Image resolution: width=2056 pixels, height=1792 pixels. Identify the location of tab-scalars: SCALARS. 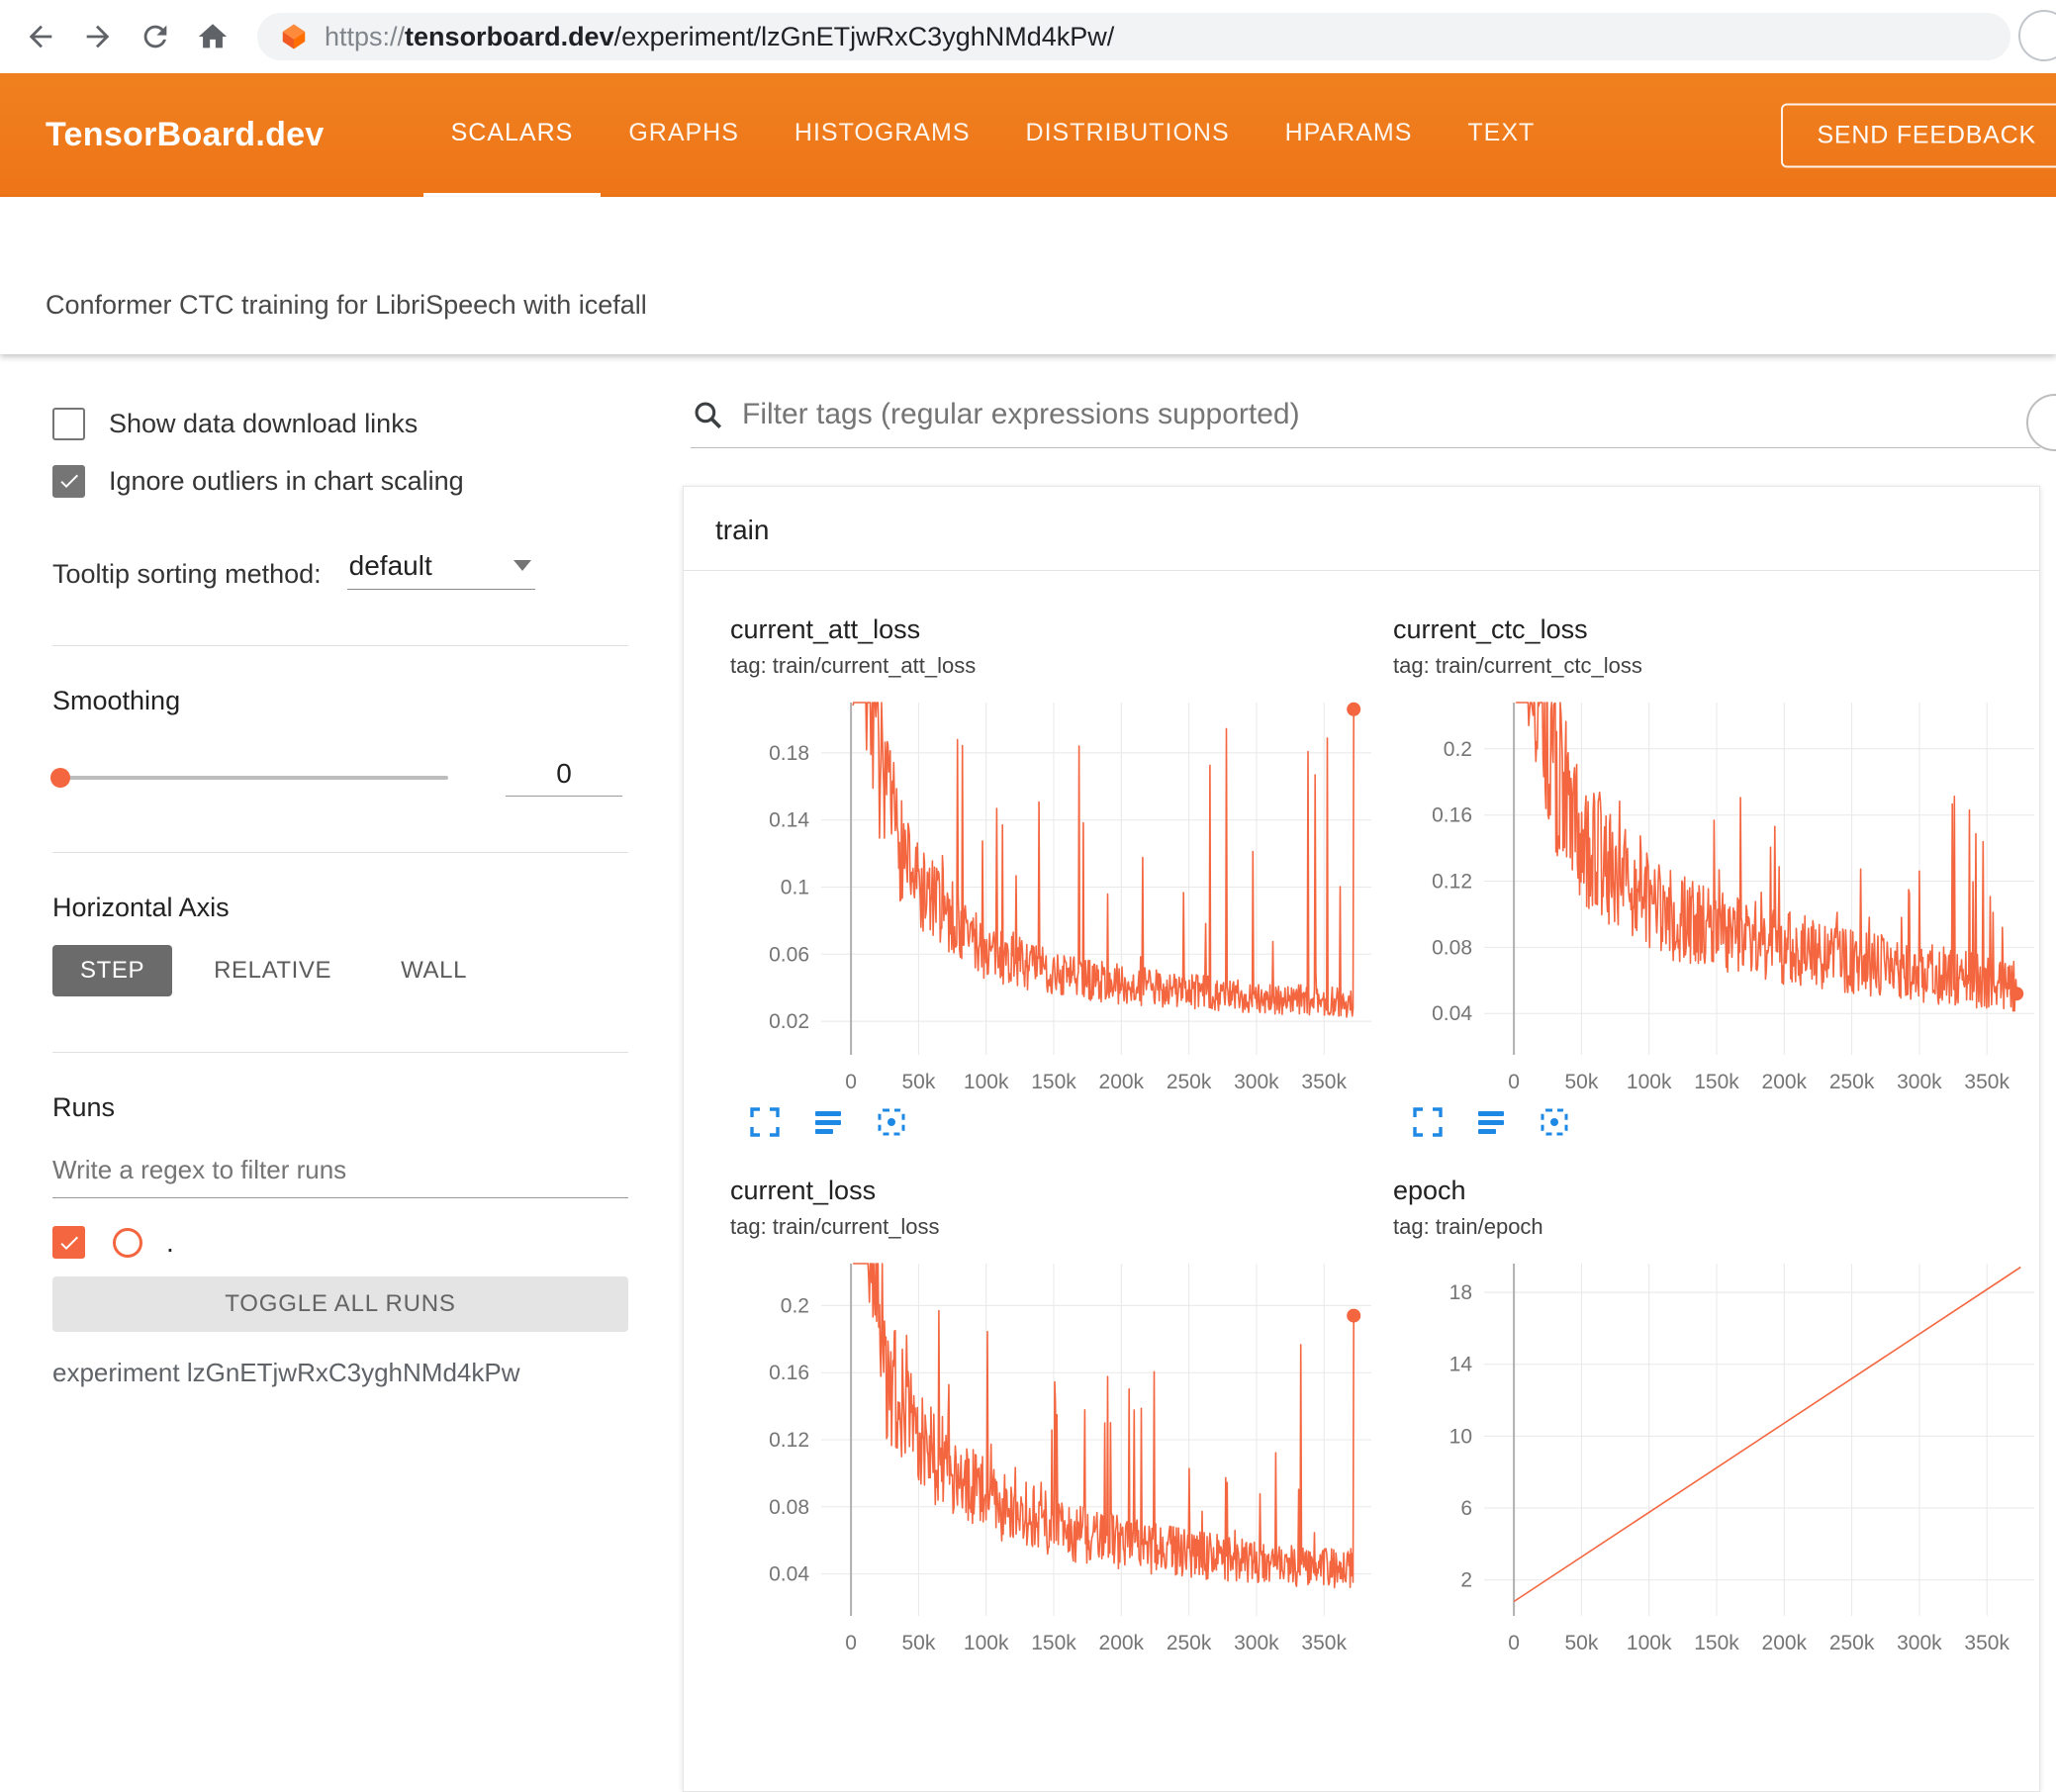
(512, 135).